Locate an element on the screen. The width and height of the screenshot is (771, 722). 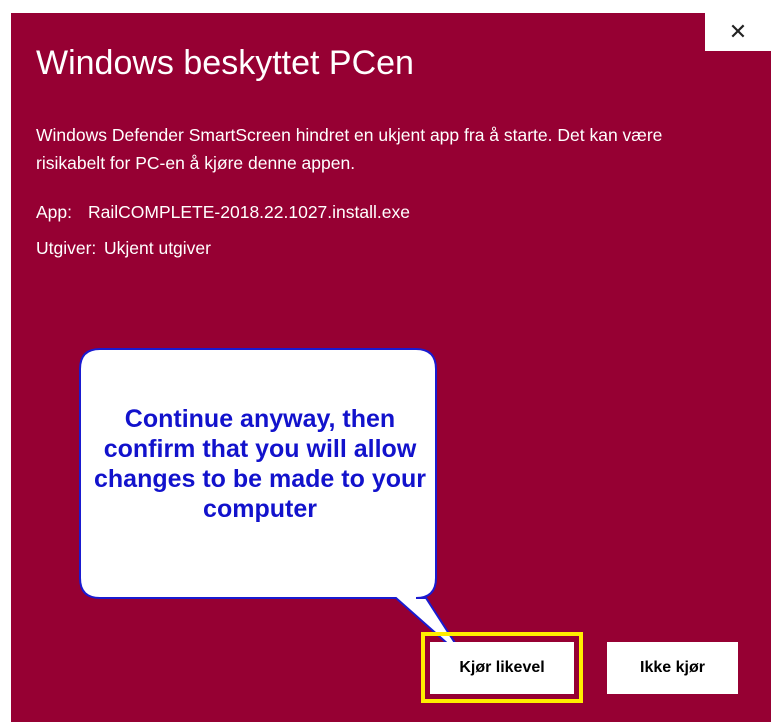
publisher-label: Utgiver: is located at coordinates (66, 248).